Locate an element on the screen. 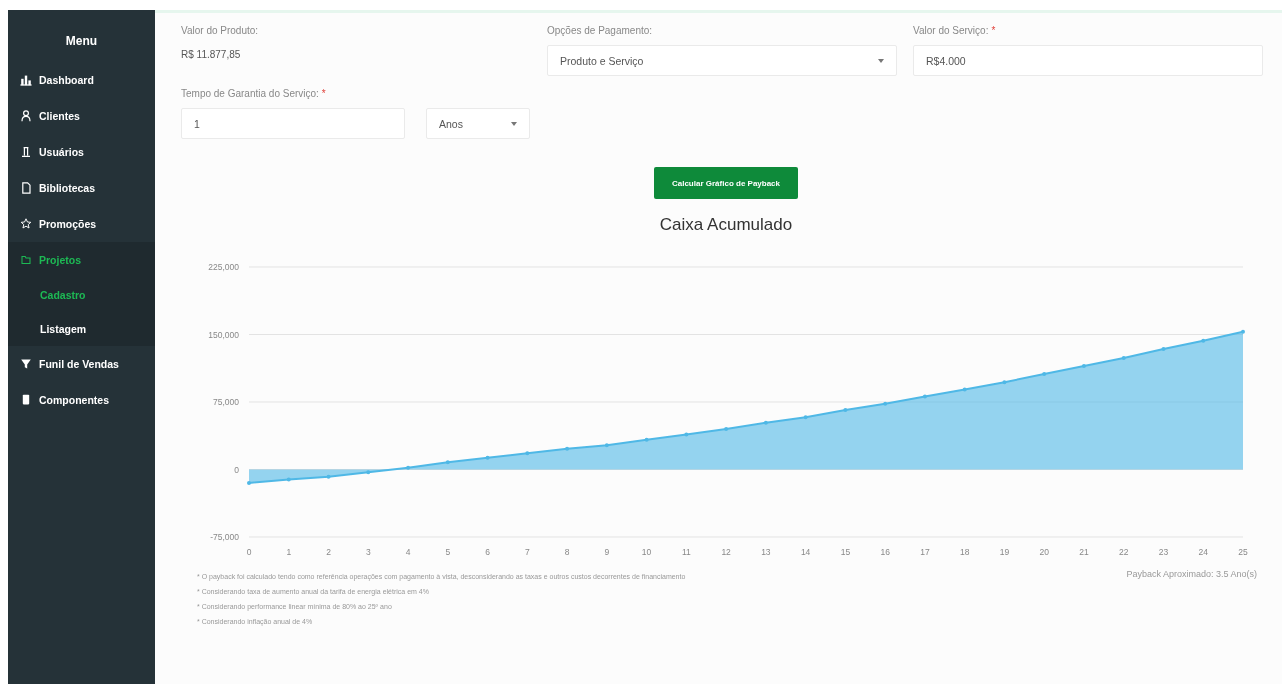 Image resolution: width=1282 pixels, height=684 pixels. sidebar-item: Usuários is located at coordinates (81, 152).